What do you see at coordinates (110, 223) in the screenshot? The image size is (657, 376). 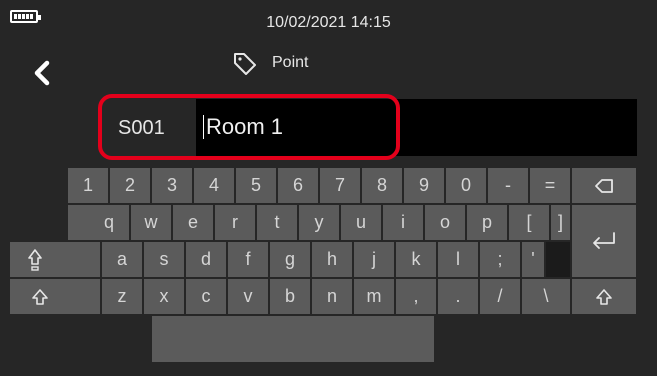 I see `key-q: q` at bounding box center [110, 223].